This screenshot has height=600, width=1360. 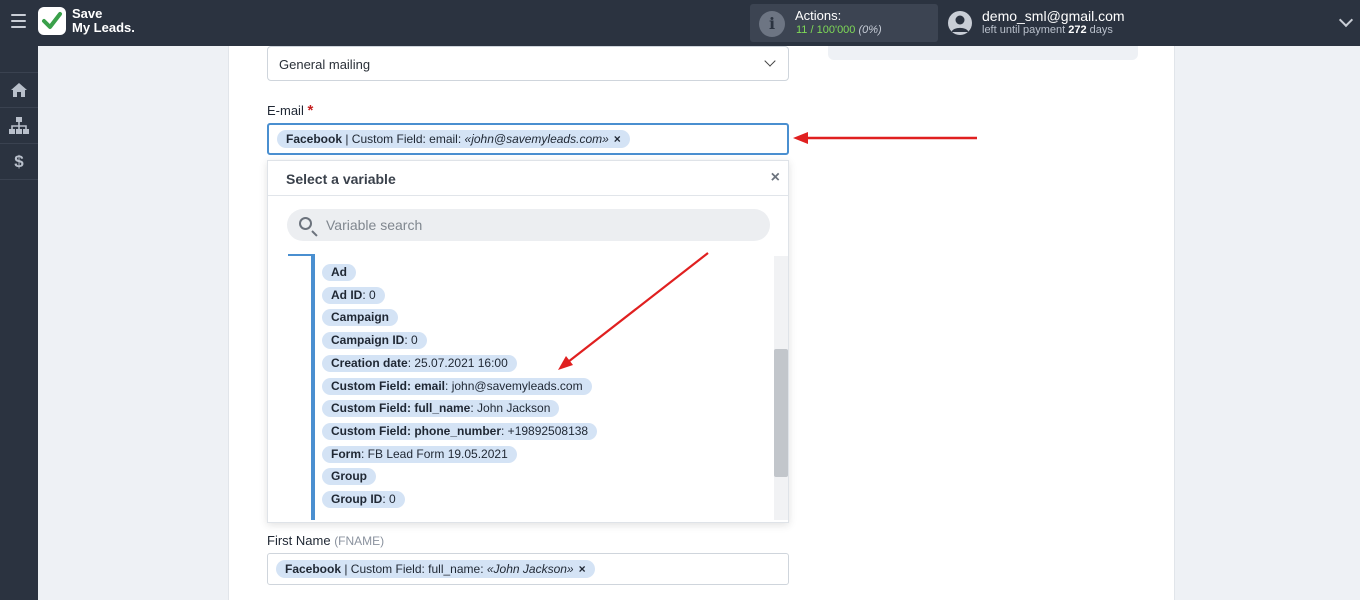 What do you see at coordinates (528, 195) in the screenshot?
I see `divider` at bounding box center [528, 195].